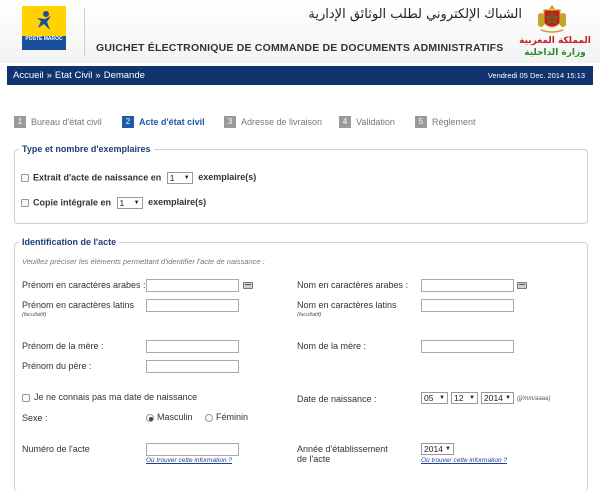 The width and height of the screenshot is (600, 492). What do you see at coordinates (467, 346) in the screenshot?
I see `nom-mere-input` at bounding box center [467, 346].